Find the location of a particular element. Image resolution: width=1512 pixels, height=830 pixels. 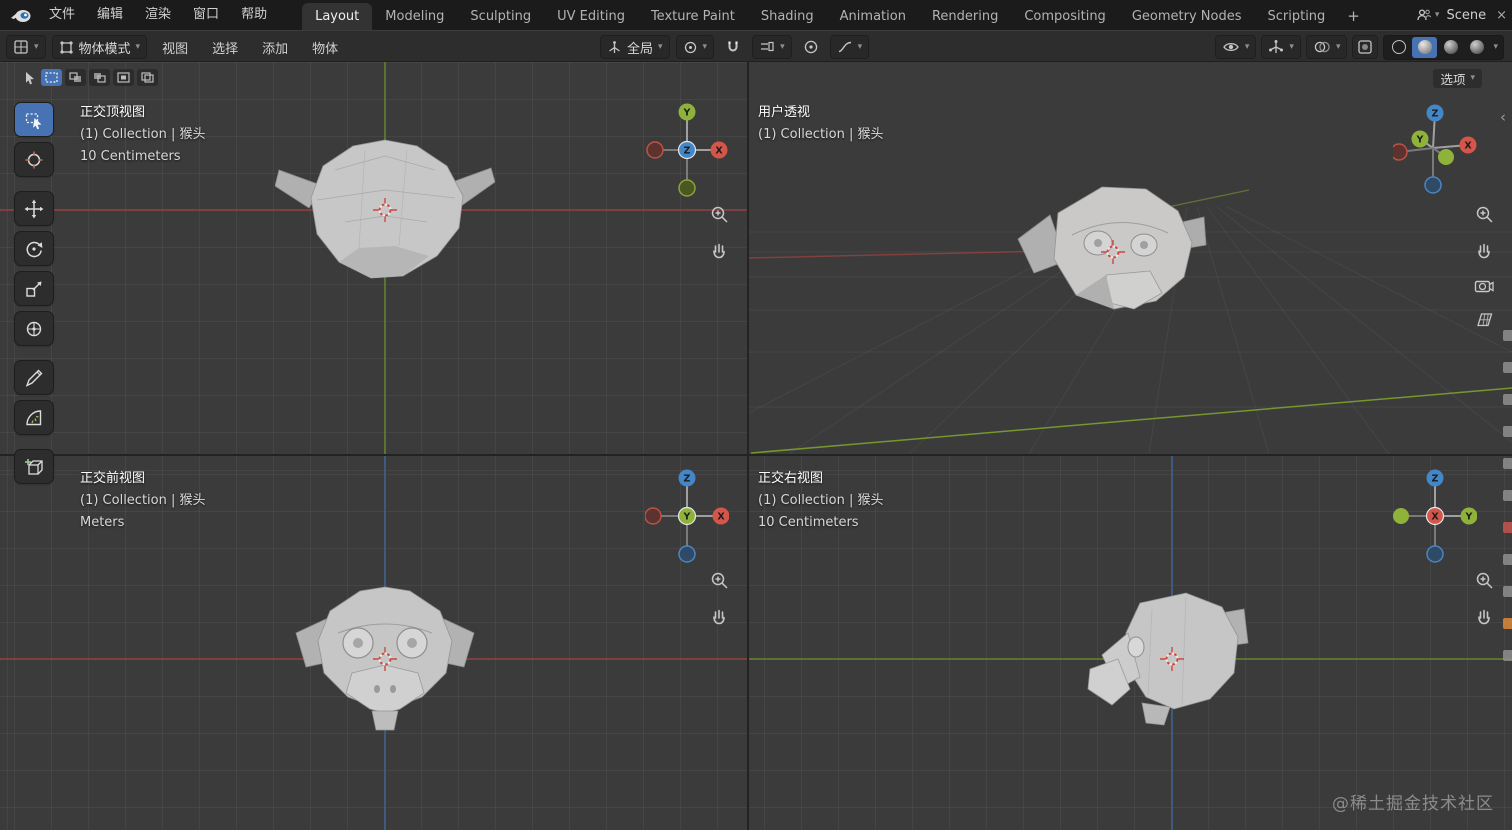

menu-render: 渲染 is located at coordinates (158, 15).